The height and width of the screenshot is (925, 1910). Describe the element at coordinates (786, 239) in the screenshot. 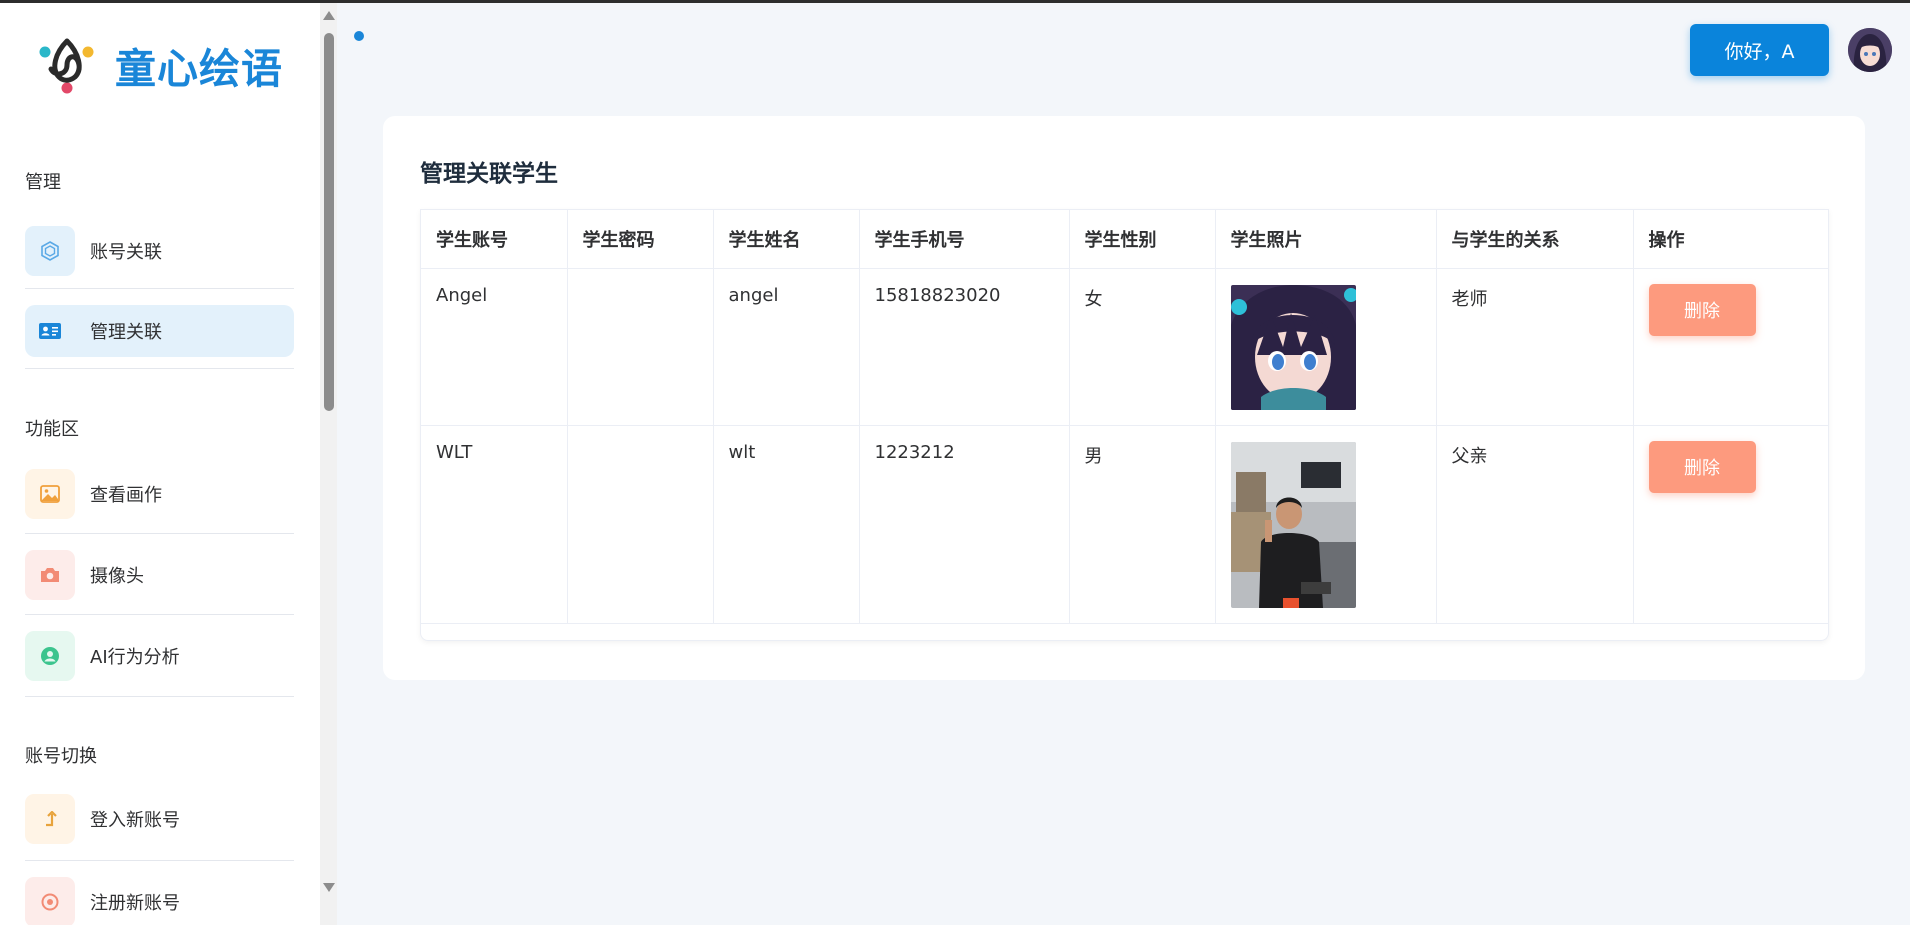

I see `column-header: 学生姓名` at that location.